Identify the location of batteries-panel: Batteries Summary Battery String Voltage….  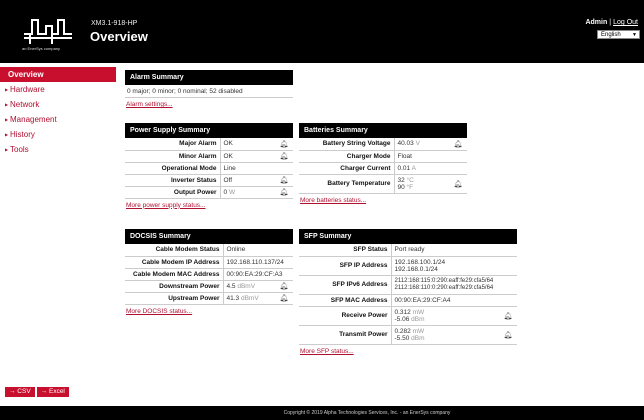
(383, 163).